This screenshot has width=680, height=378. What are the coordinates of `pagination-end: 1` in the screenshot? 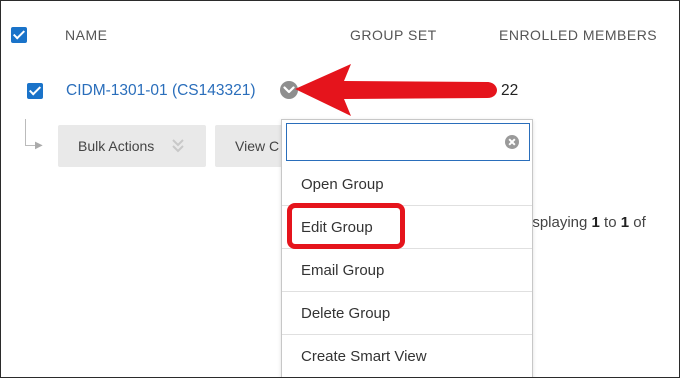 It's located at (625, 222).